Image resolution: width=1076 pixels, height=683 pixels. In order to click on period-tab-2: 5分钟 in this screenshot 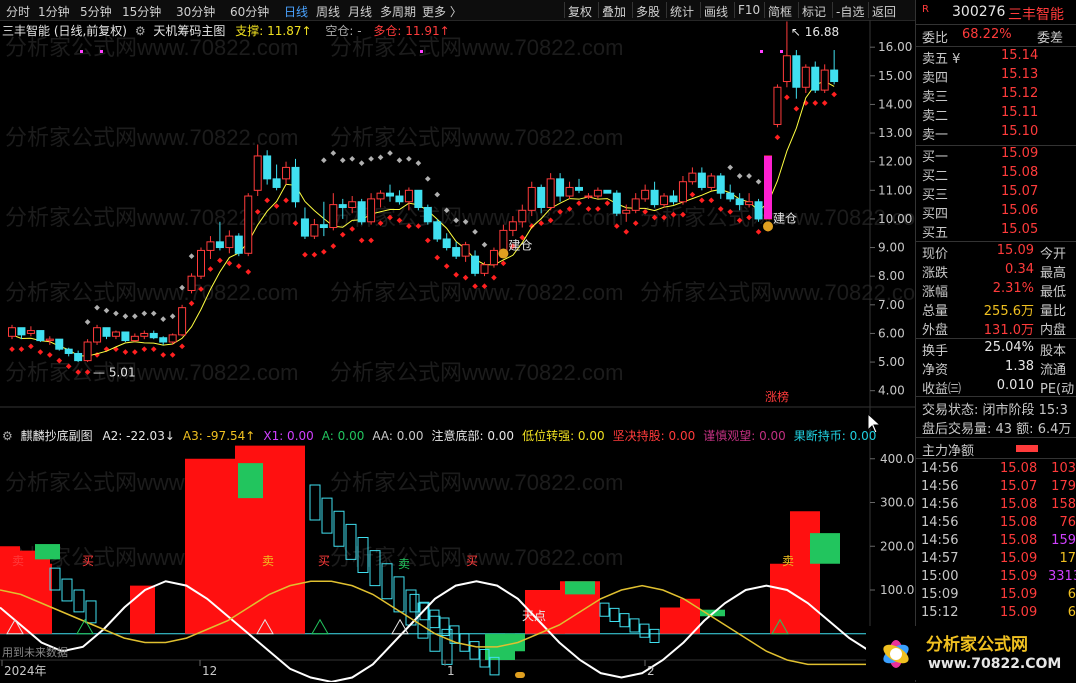, I will do `click(96, 11)`.